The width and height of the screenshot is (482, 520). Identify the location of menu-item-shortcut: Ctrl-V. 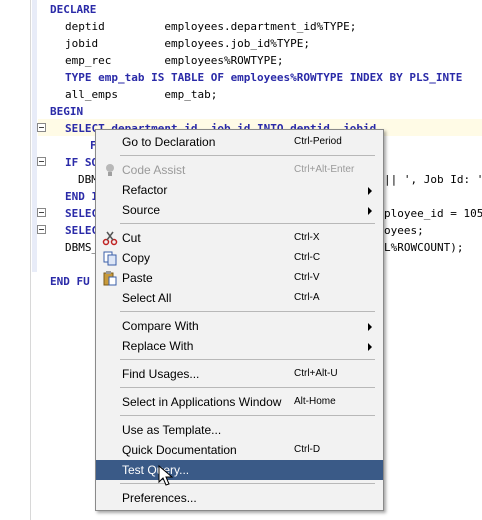
(307, 277).